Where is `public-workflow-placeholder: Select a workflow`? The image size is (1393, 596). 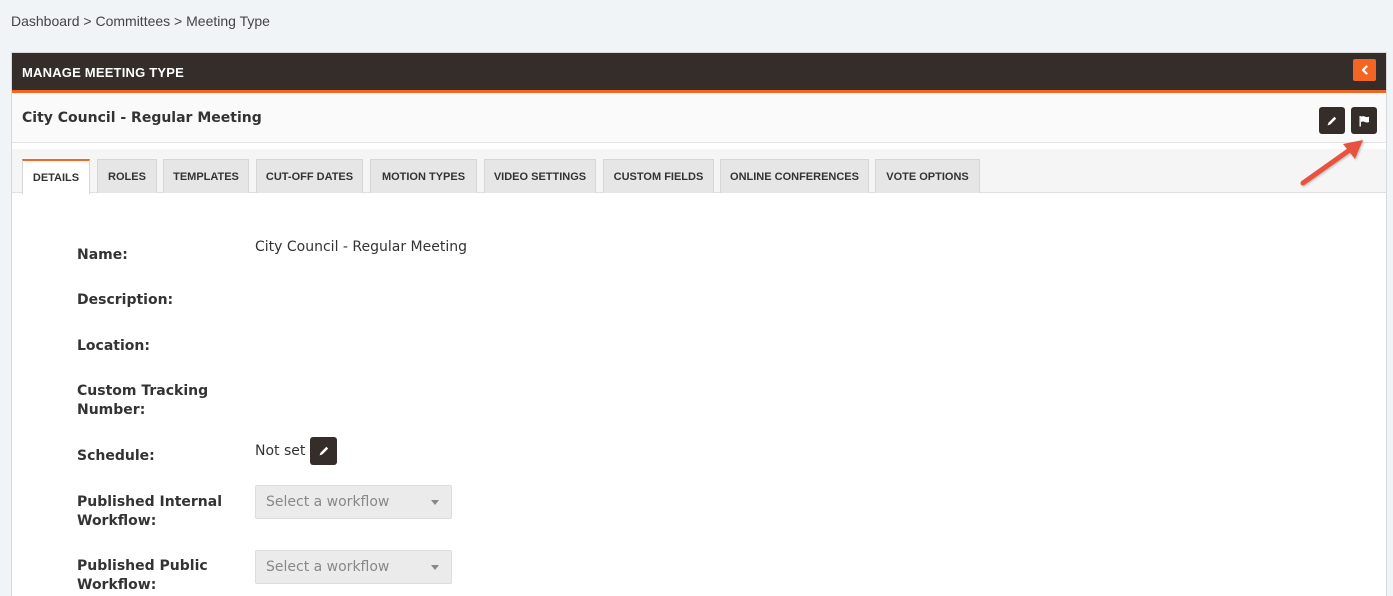
public-workflow-placeholder: Select a workflow is located at coordinates (328, 567).